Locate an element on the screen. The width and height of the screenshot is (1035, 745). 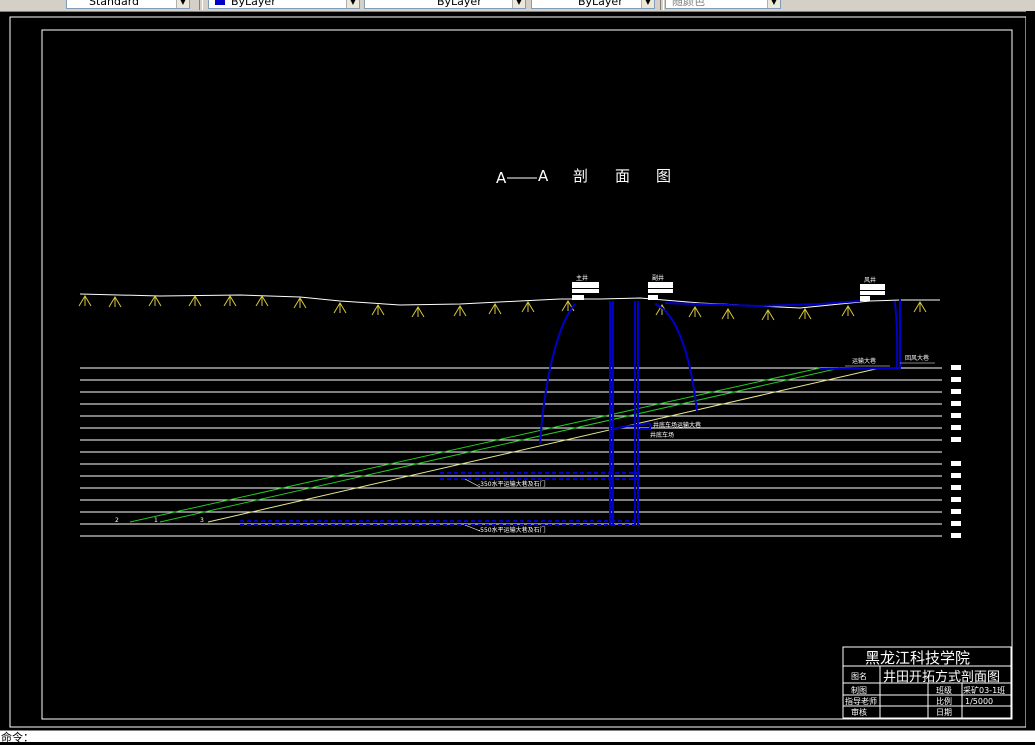
main-shaft-building: 主井 is located at coordinates (585, 287).